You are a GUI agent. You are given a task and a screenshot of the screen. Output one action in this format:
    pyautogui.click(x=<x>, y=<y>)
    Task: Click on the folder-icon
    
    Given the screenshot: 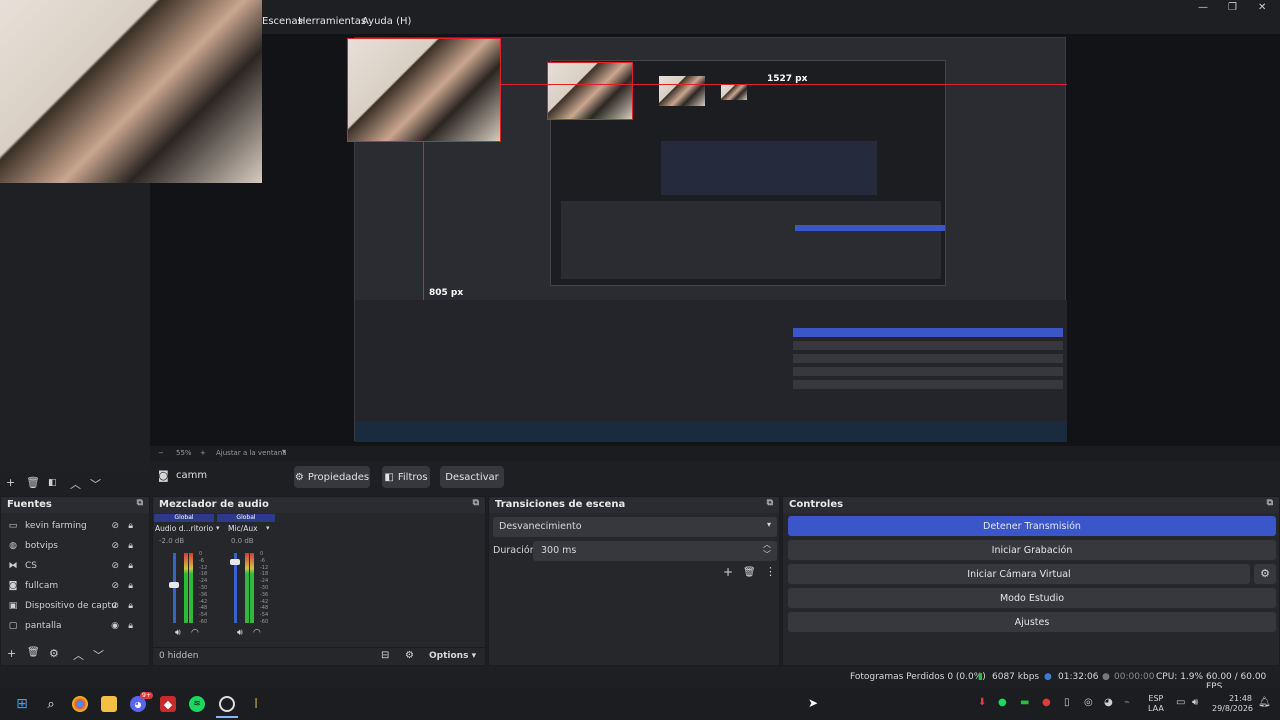 What is the action you would take?
    pyautogui.click(x=109, y=704)
    